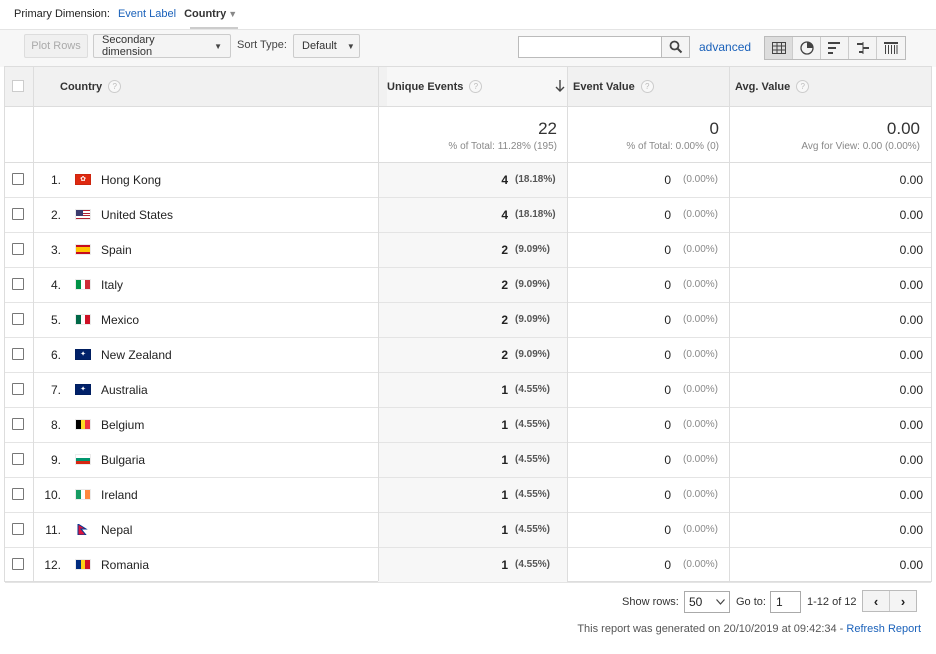  I want to click on country-name: Mexico, so click(120, 320).